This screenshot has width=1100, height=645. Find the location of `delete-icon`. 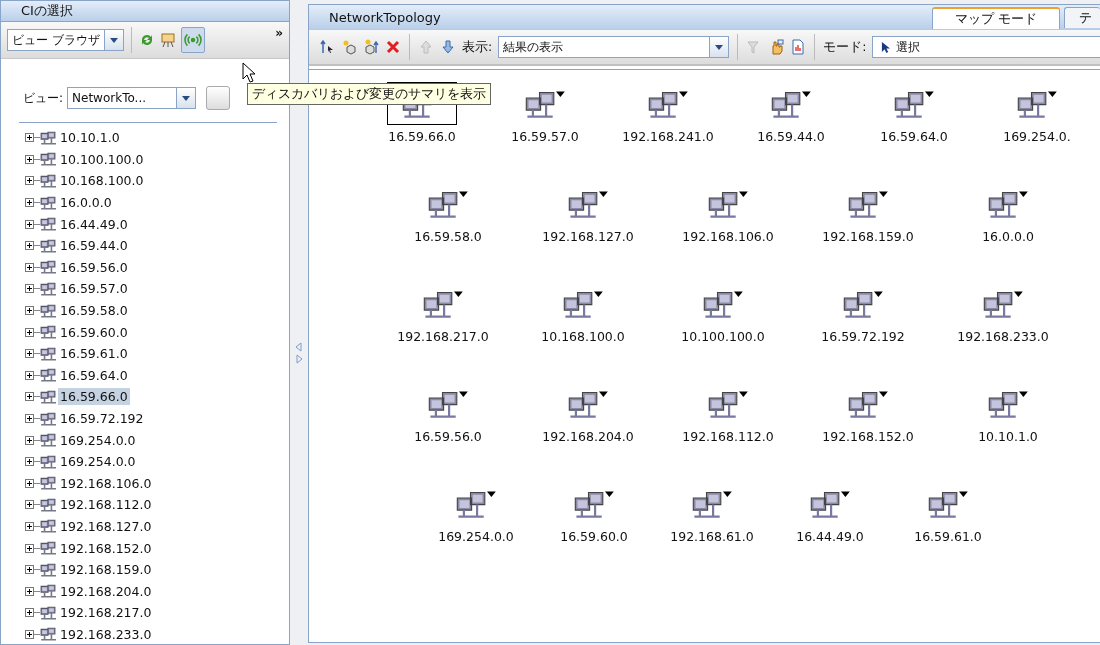

delete-icon is located at coordinates (393, 47).